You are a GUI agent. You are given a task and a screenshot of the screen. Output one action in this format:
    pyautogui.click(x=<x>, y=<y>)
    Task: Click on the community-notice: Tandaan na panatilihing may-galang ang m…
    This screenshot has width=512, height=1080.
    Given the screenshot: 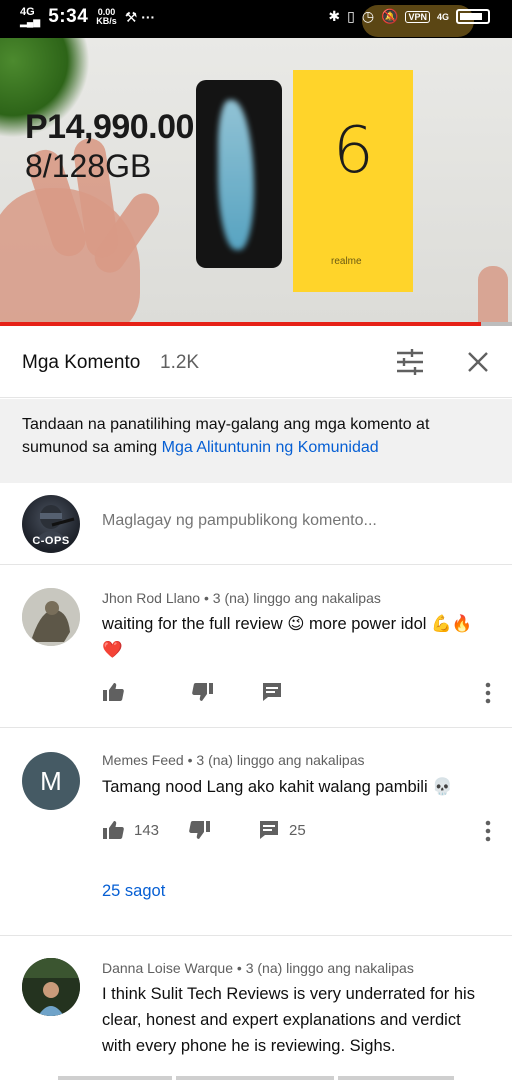 What is the action you would take?
    pyautogui.click(x=256, y=441)
    